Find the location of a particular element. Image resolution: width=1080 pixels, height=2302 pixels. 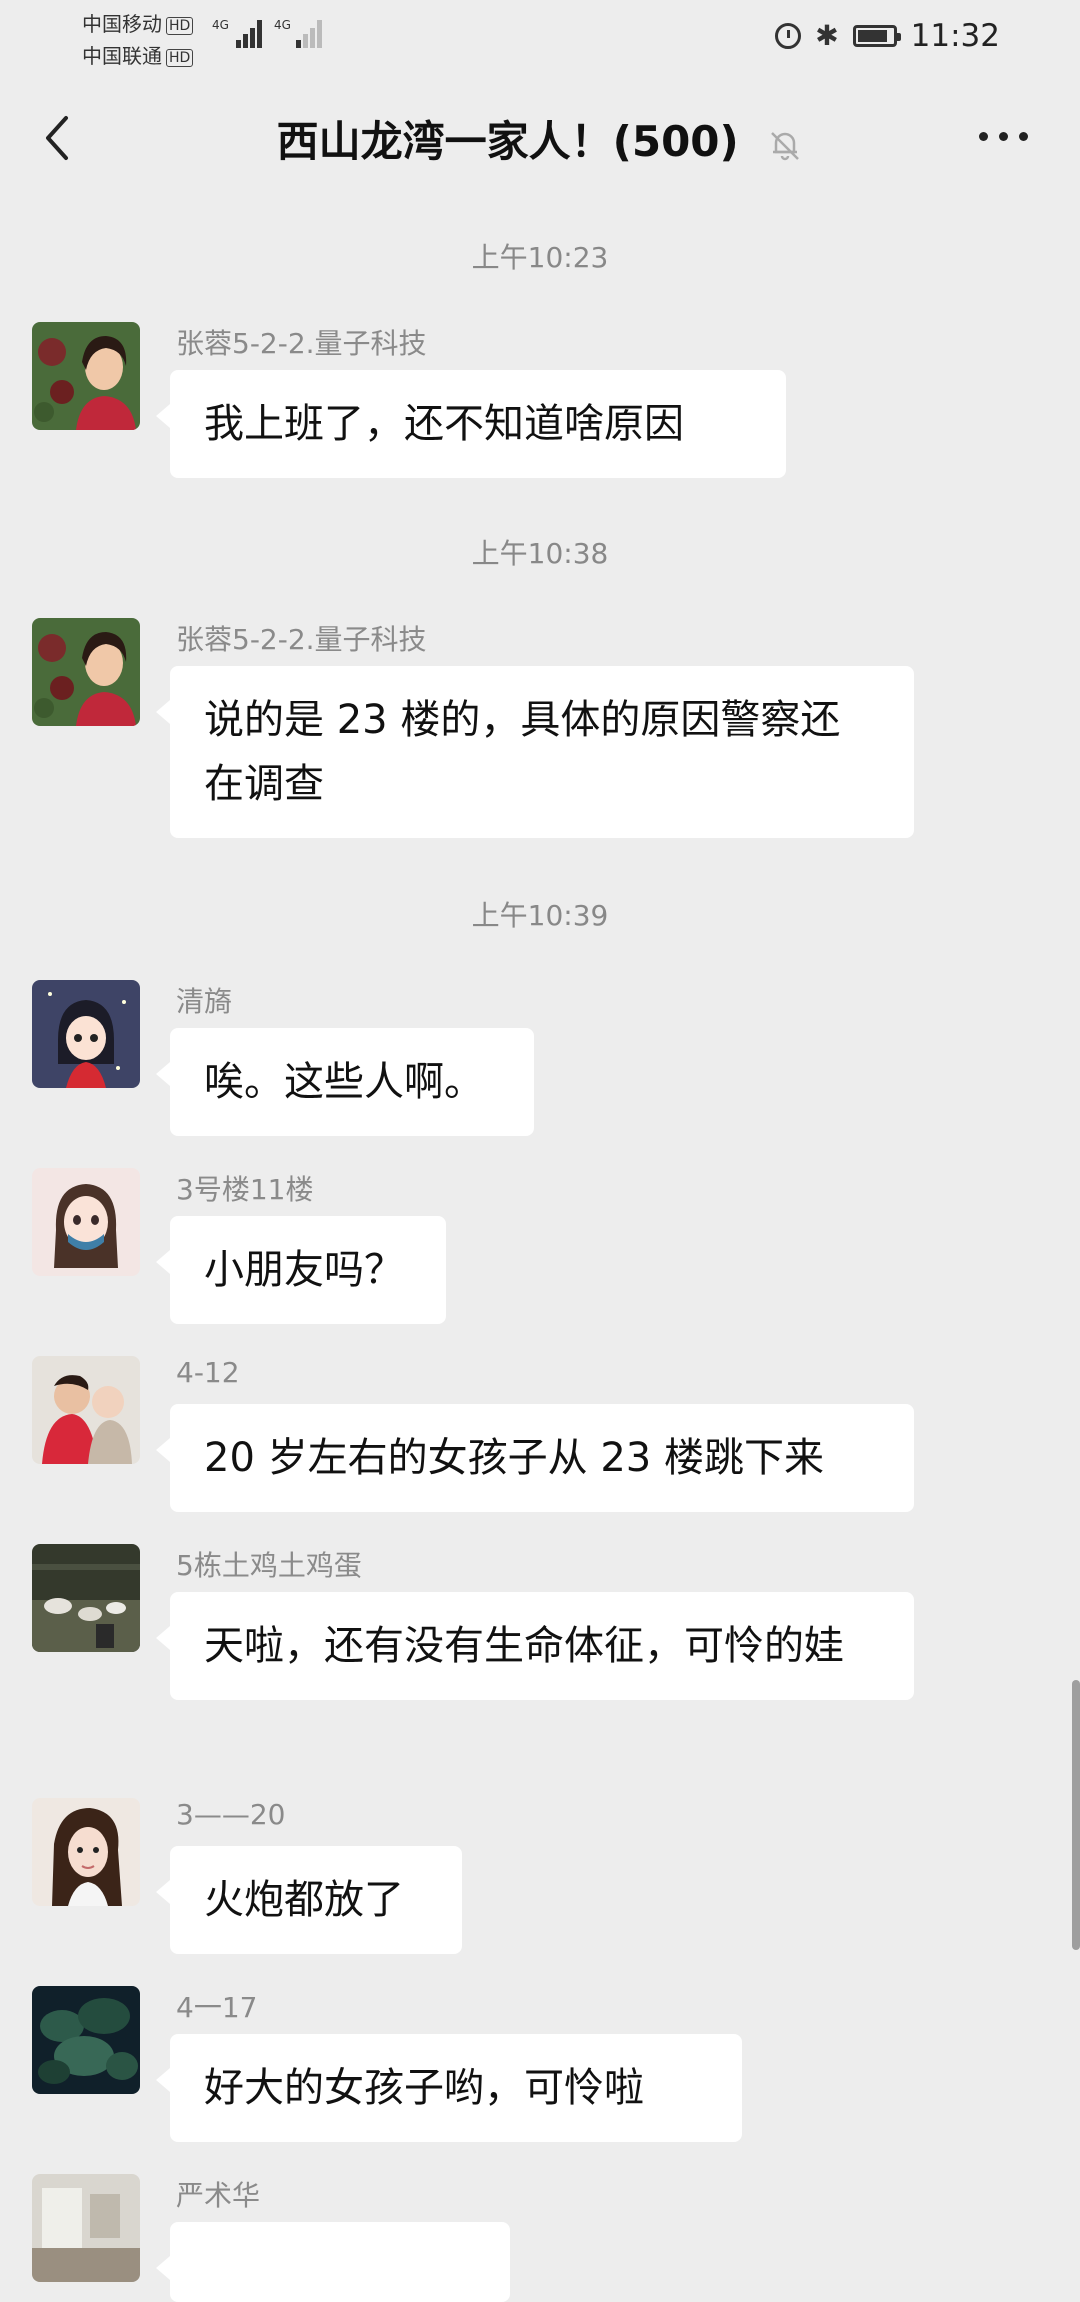

message-bubble: 好大的女孩子哟，可怜啦 is located at coordinates (449, 2088).